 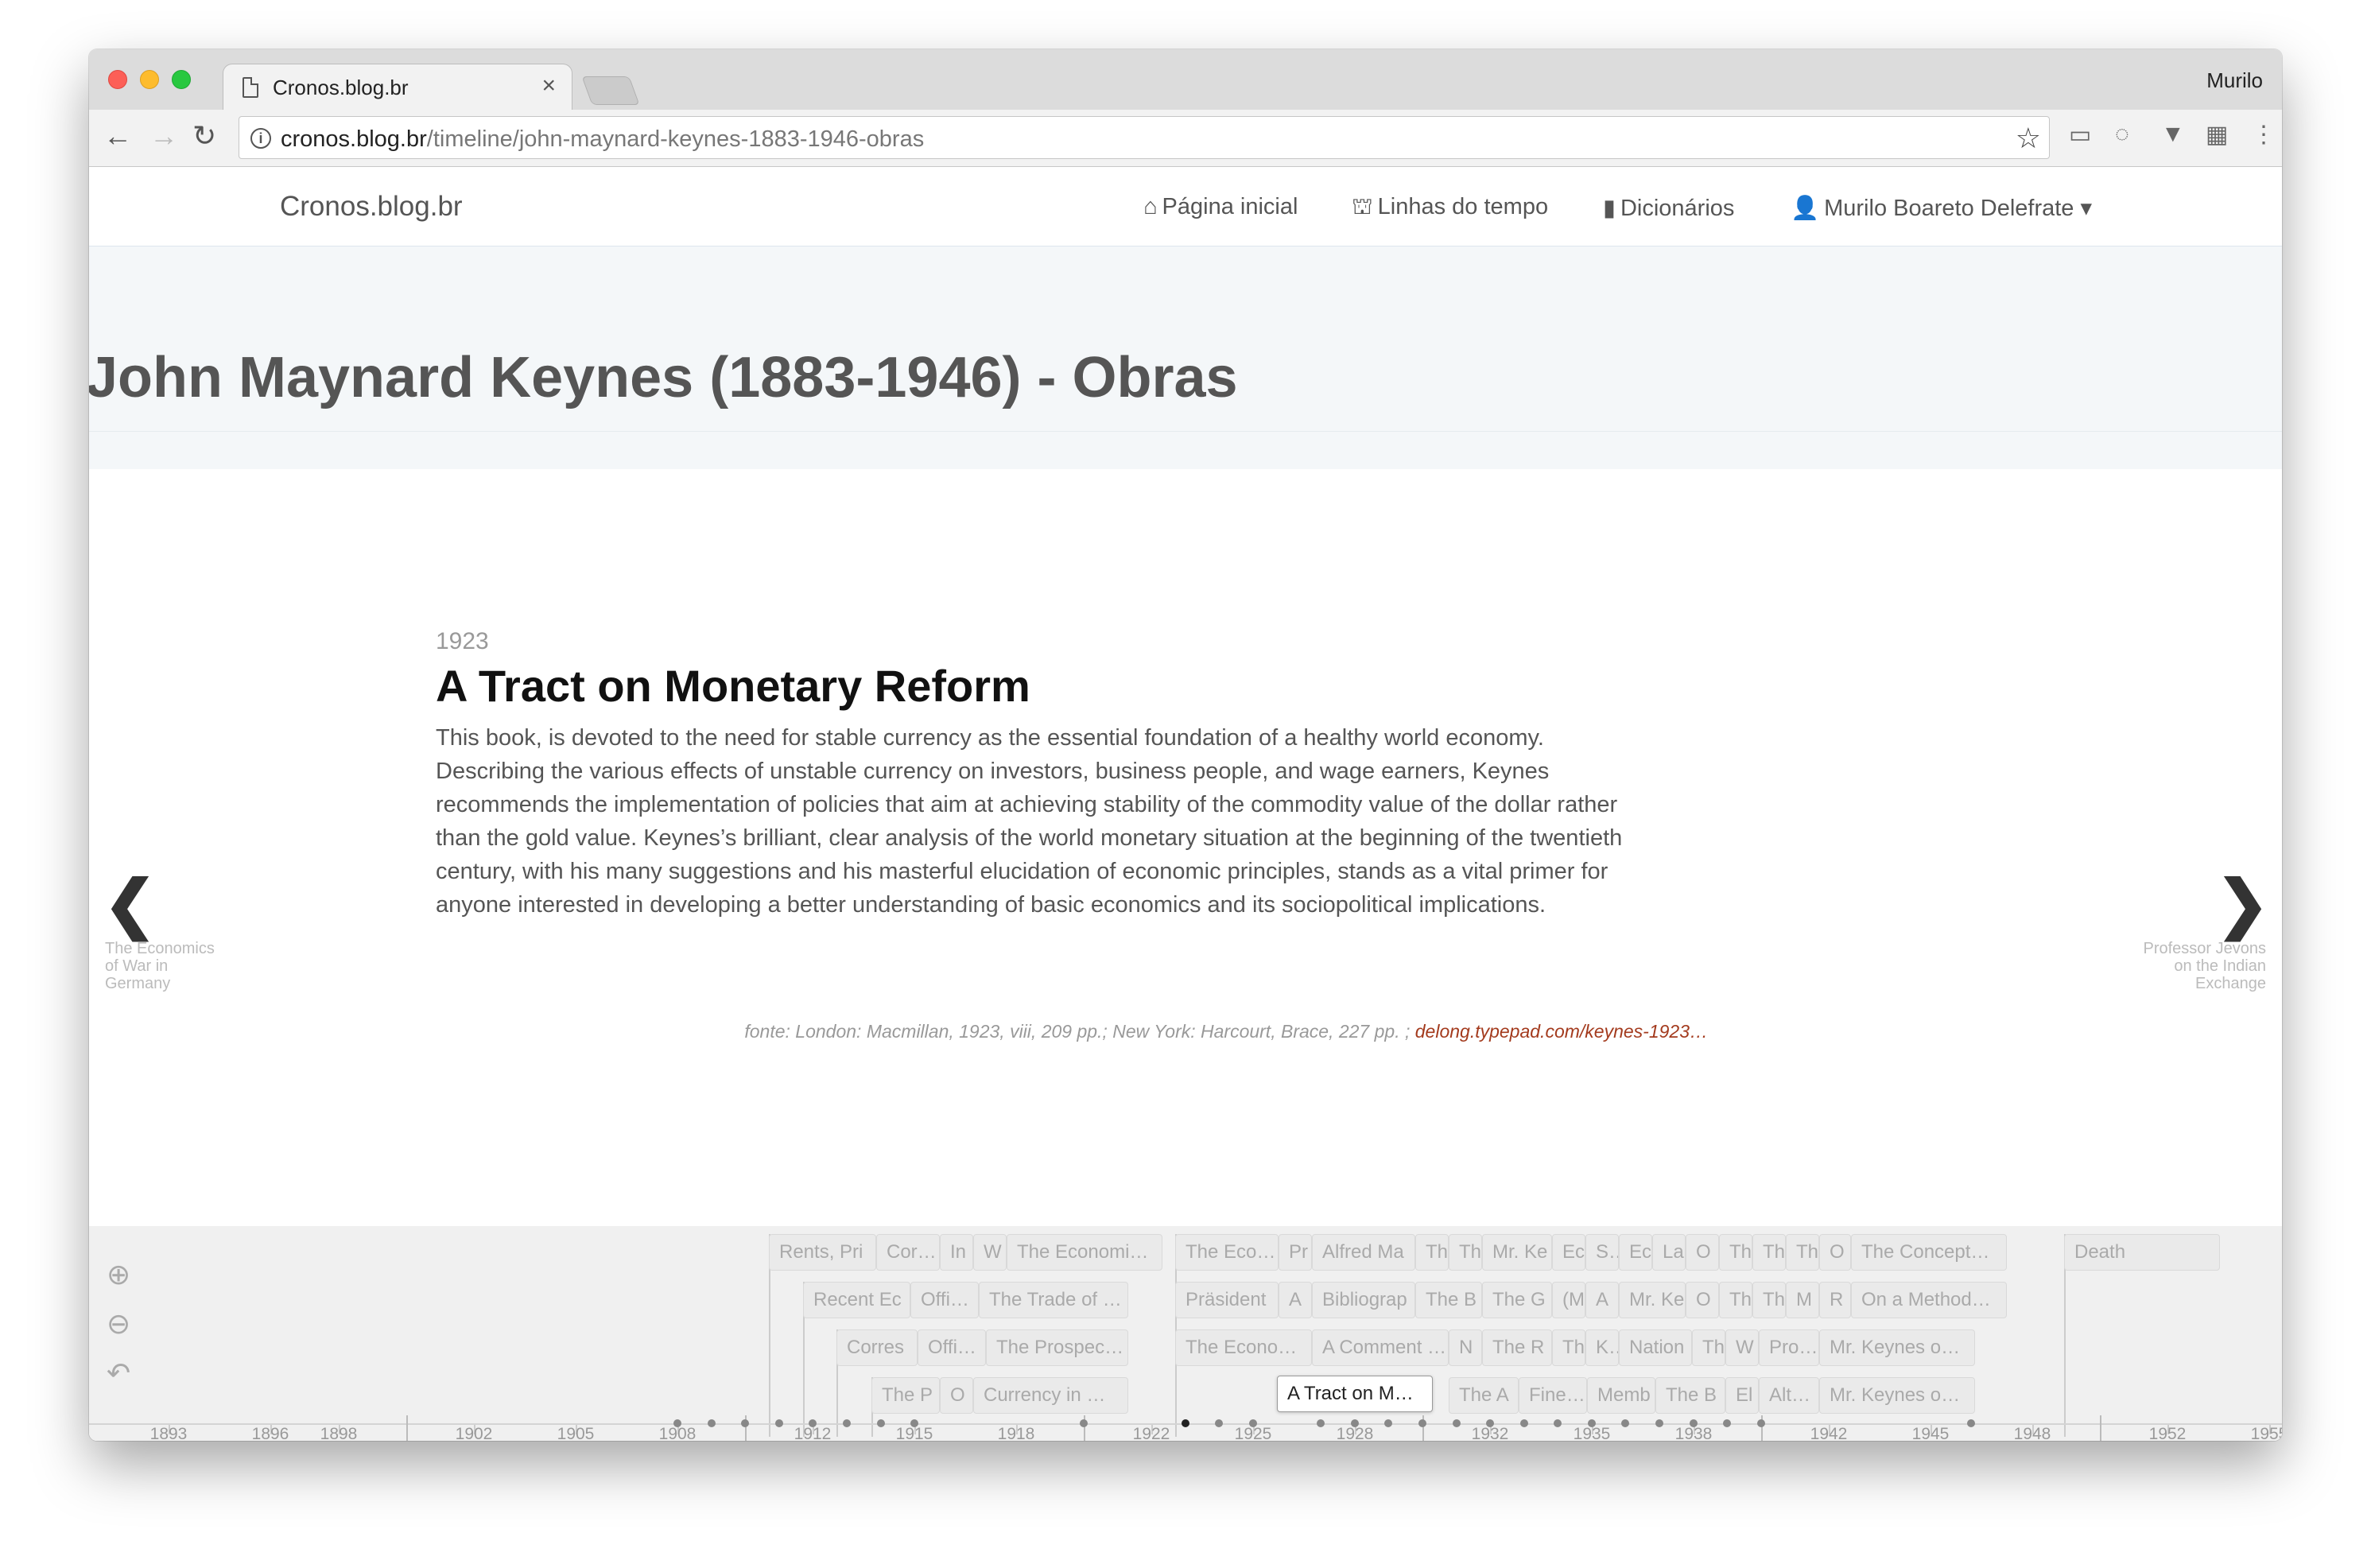 I want to click on timeline-marker-active, so click(x=1185, y=1423).